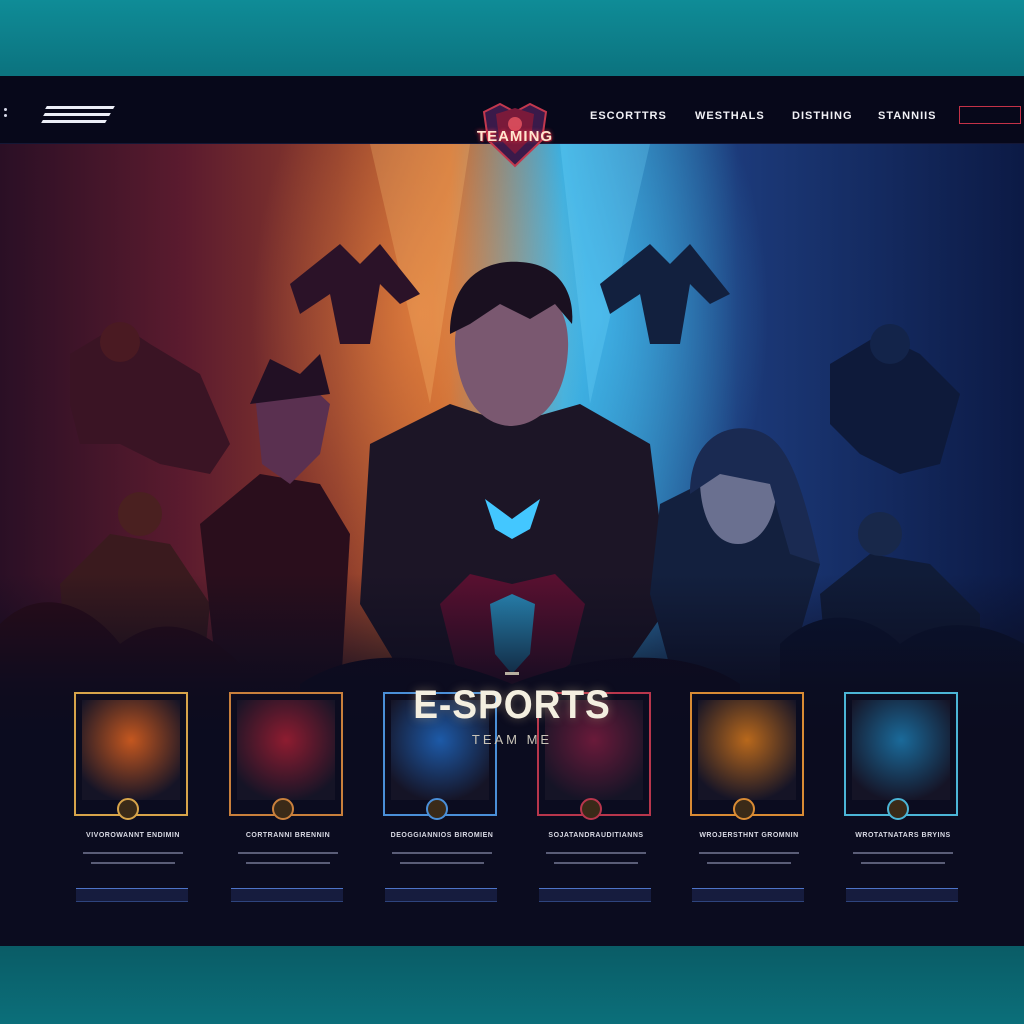  What do you see at coordinates (596, 835) in the screenshot?
I see `player-name: SOJATANDRAUDITIANNS` at bounding box center [596, 835].